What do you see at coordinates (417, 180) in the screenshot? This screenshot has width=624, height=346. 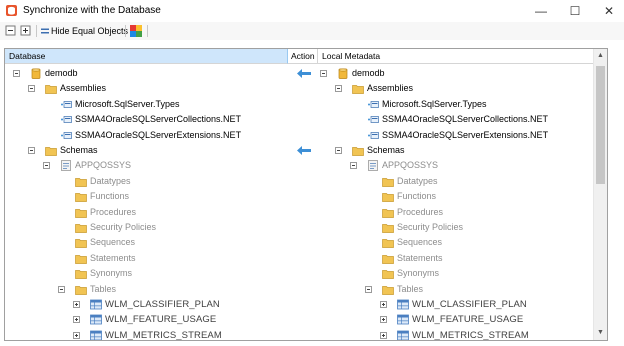 I see `tree-item-label: Datatypes` at bounding box center [417, 180].